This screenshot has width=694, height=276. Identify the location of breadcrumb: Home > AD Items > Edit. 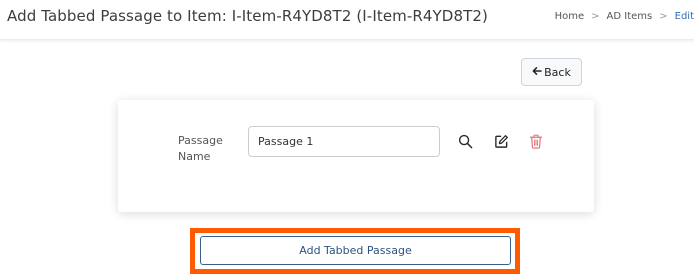
(624, 16).